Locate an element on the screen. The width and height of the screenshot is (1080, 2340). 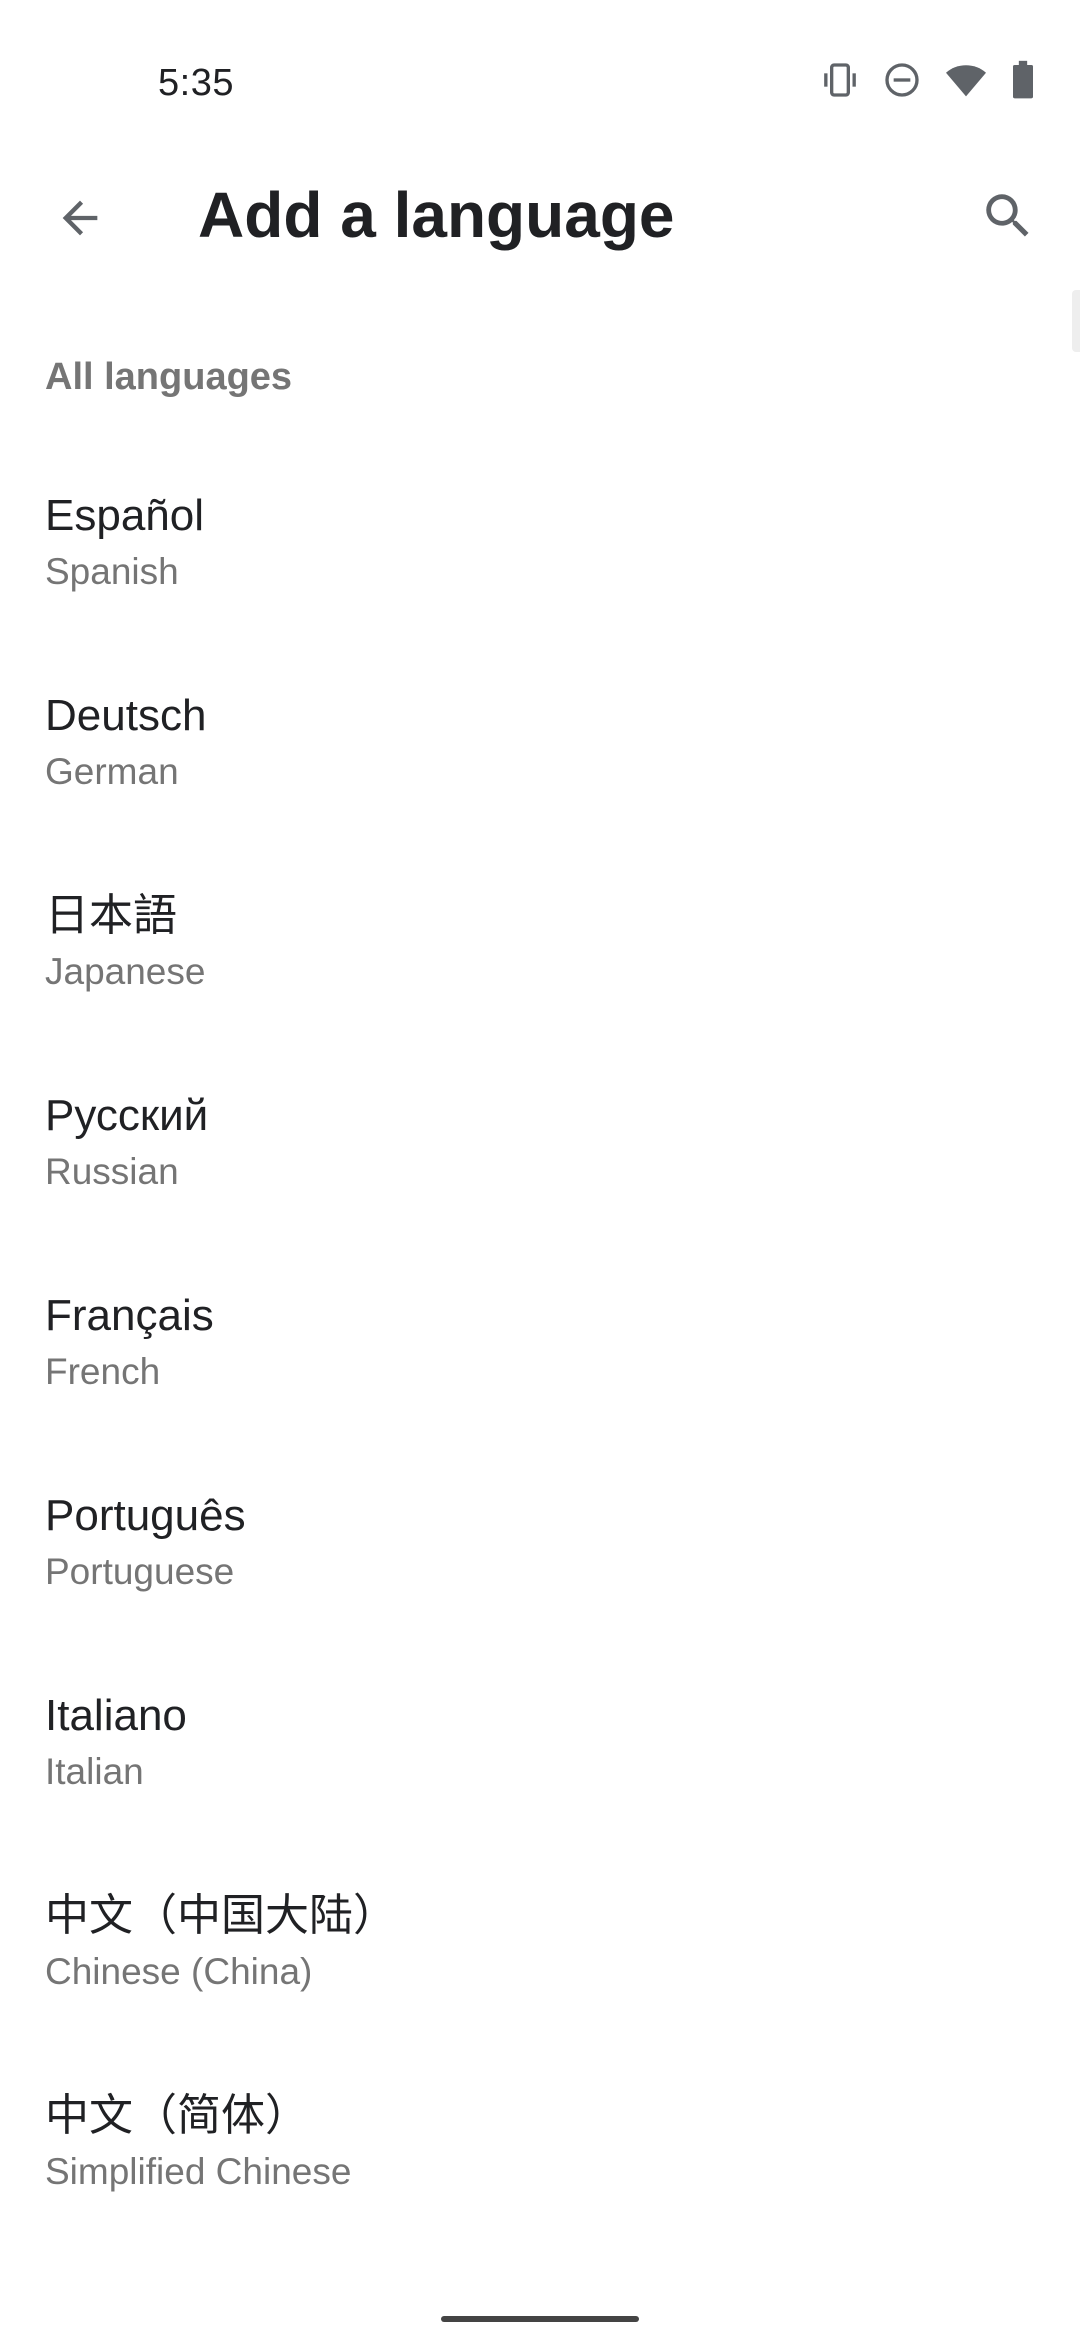
do-not-disturb-icon is located at coordinates (902, 82).